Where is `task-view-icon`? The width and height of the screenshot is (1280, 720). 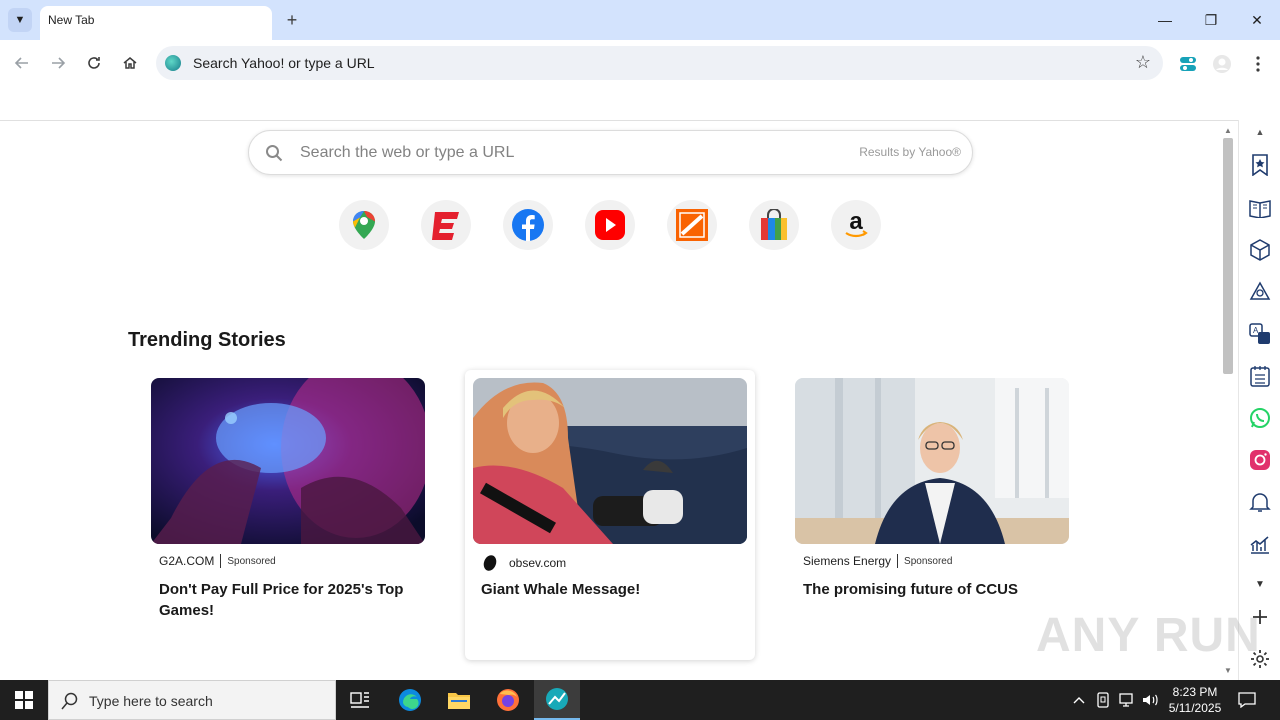
task-view-icon is located at coordinates (359, 700).